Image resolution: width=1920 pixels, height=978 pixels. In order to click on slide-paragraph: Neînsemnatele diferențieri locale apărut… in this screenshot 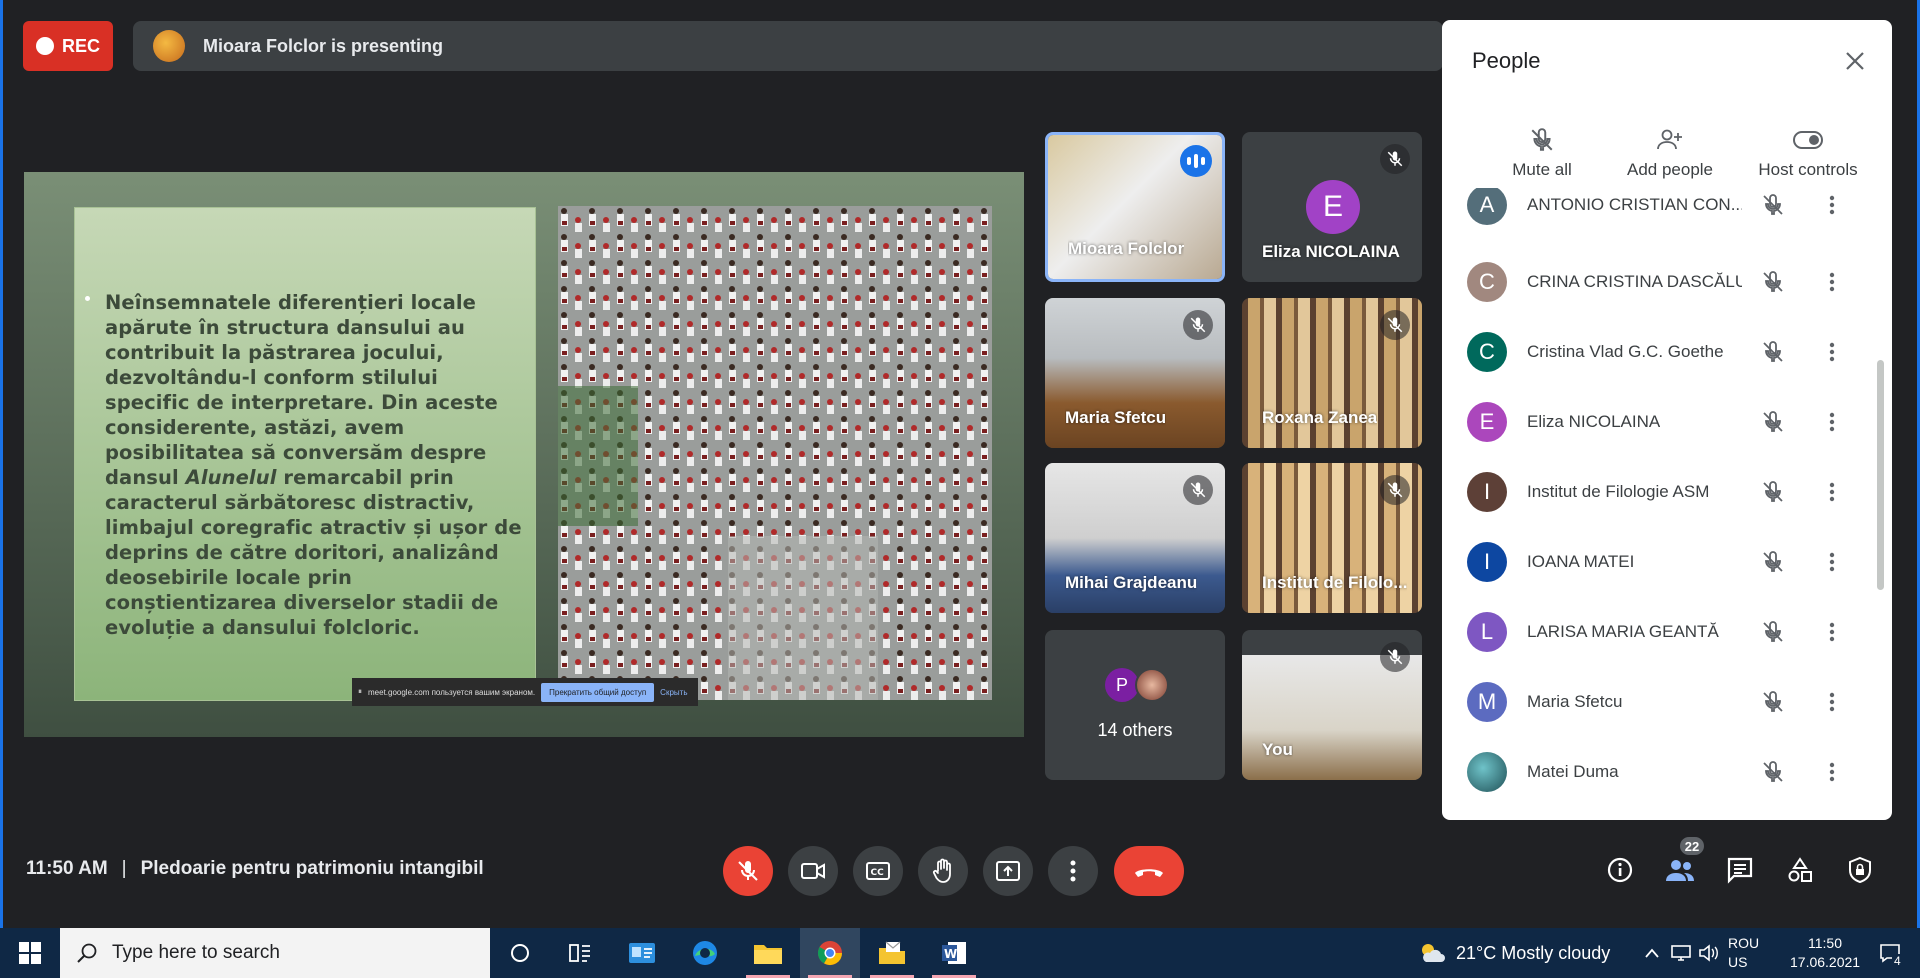, I will do `click(317, 465)`.